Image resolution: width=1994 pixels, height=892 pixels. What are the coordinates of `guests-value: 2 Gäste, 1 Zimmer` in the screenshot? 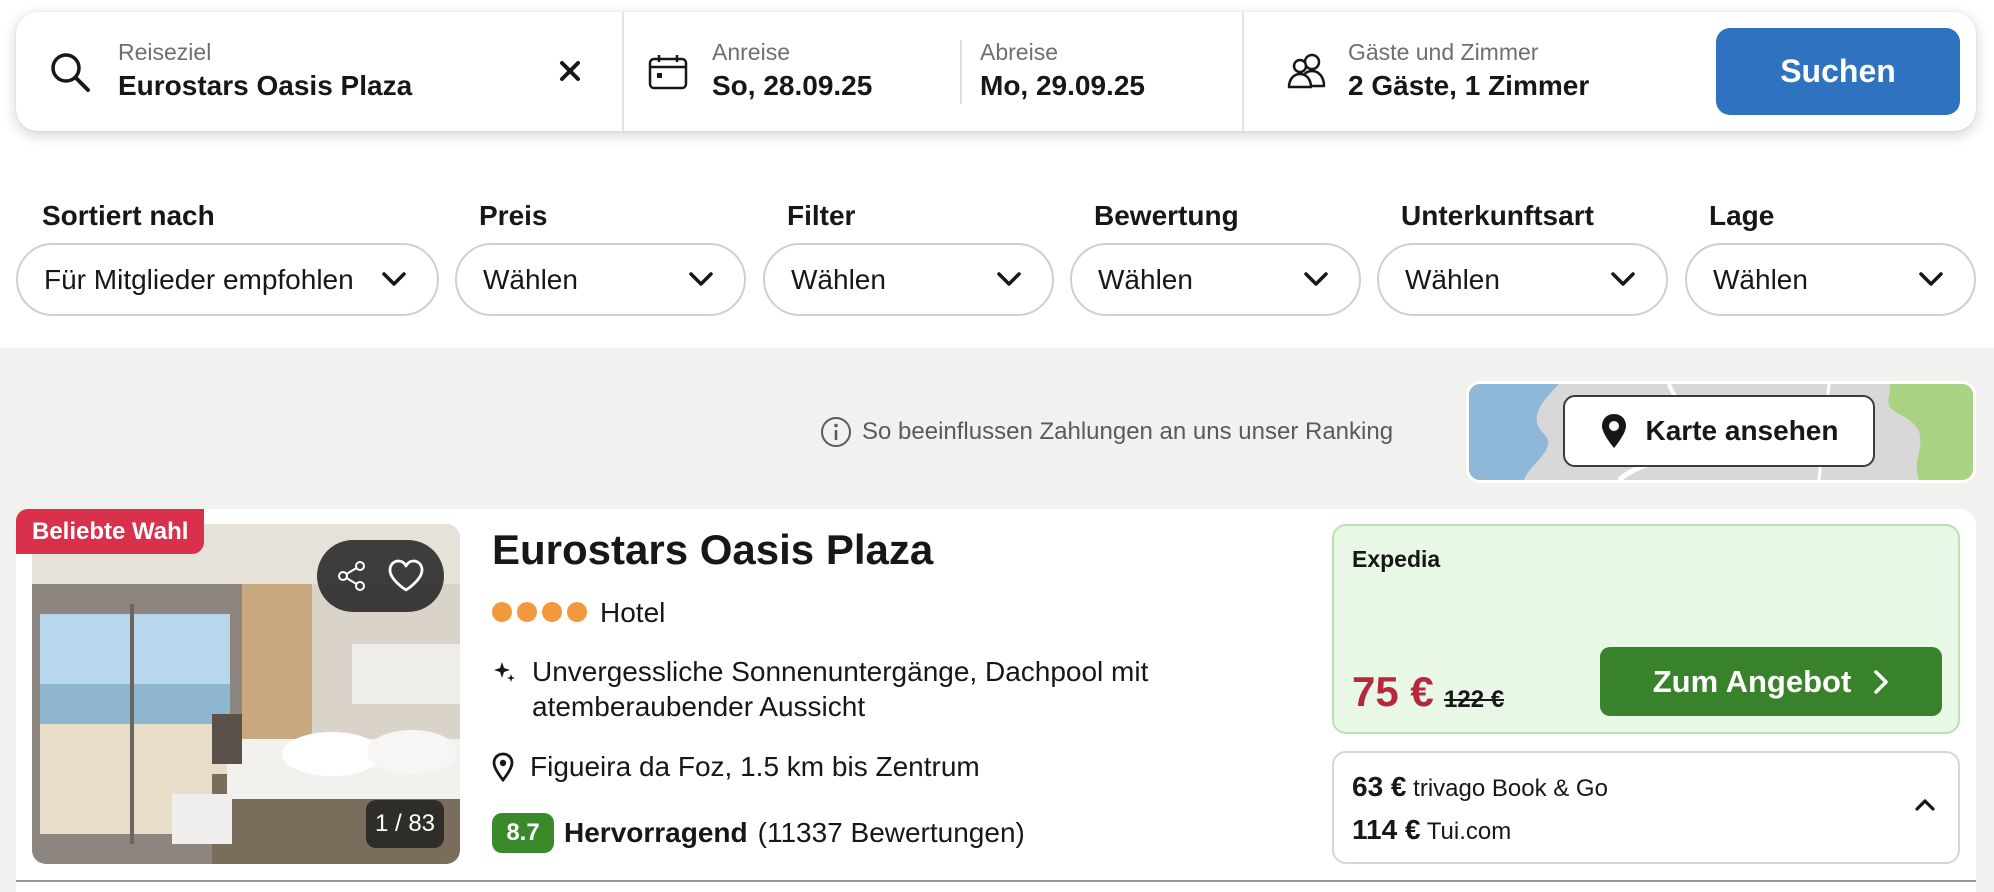 It's located at (1469, 85).